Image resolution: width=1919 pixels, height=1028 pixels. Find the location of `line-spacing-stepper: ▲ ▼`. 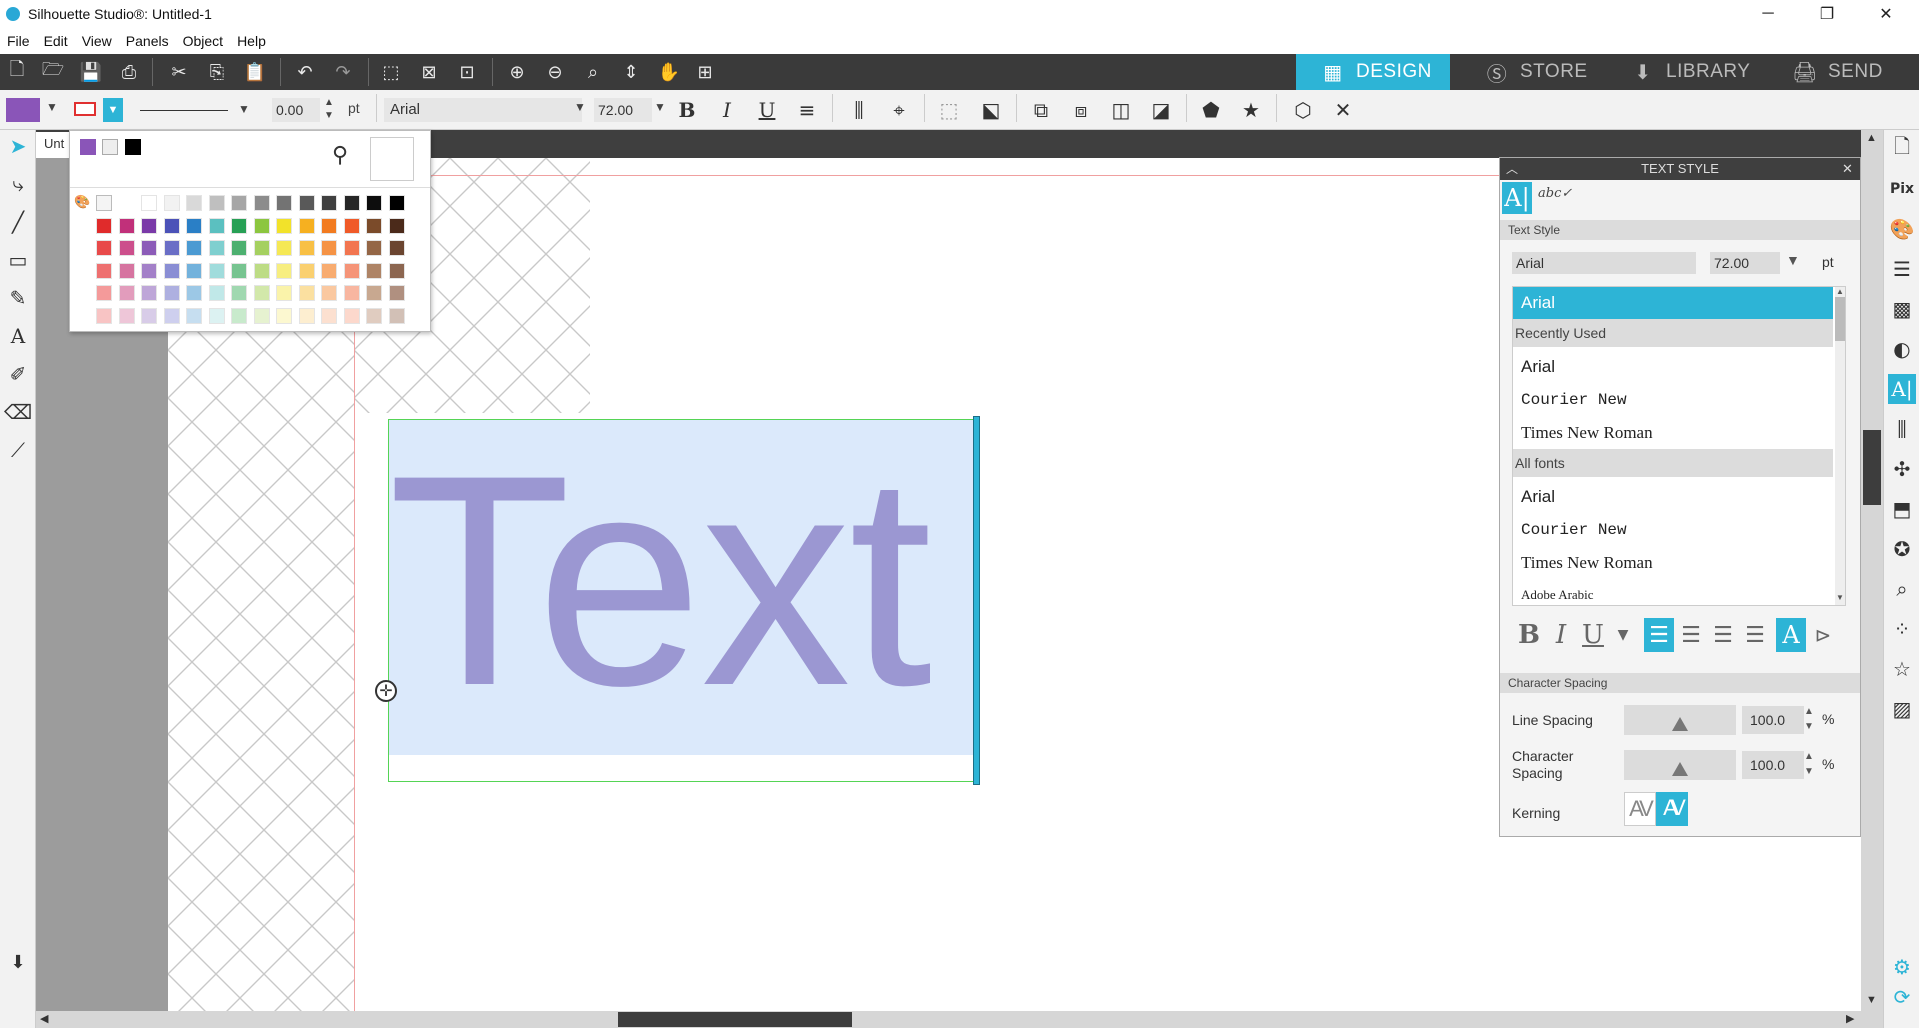

line-spacing-stepper: ▲ ▼ is located at coordinates (1809, 719).